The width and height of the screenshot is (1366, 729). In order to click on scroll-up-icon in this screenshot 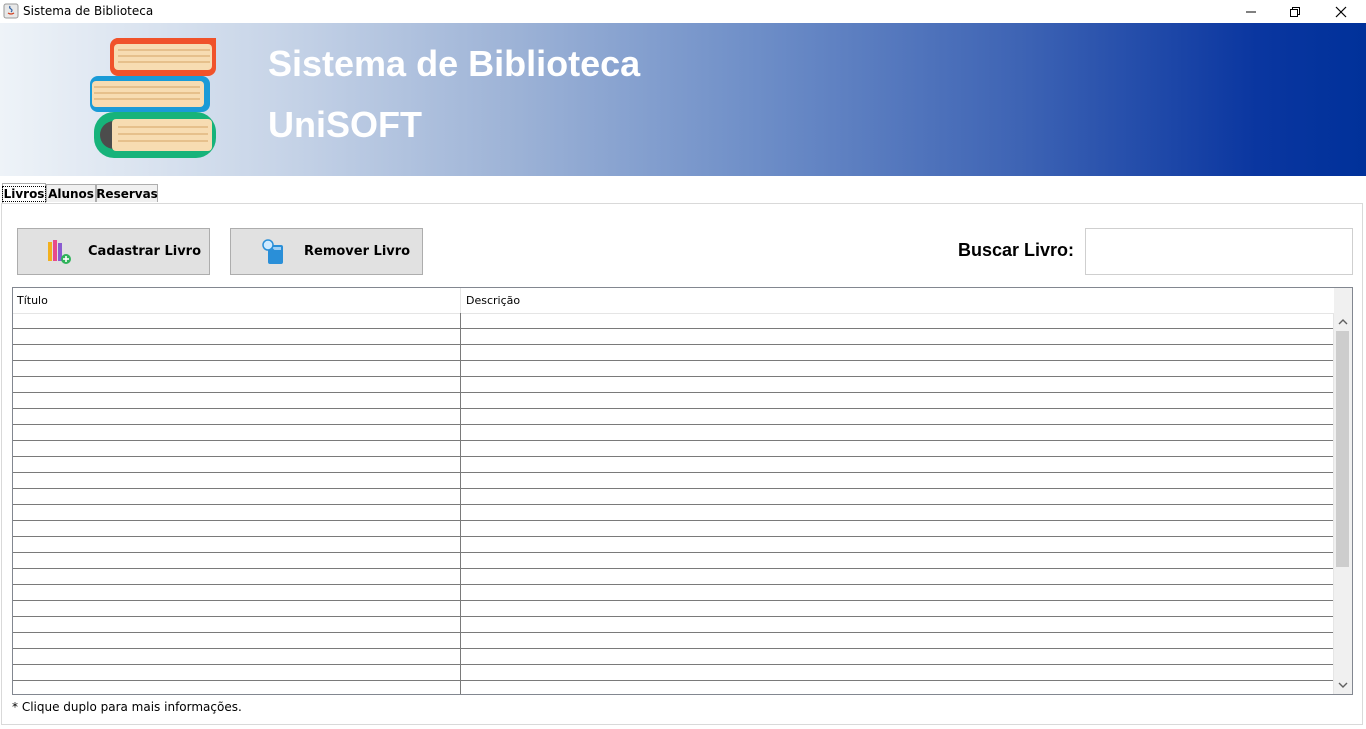, I will do `click(1343, 322)`.